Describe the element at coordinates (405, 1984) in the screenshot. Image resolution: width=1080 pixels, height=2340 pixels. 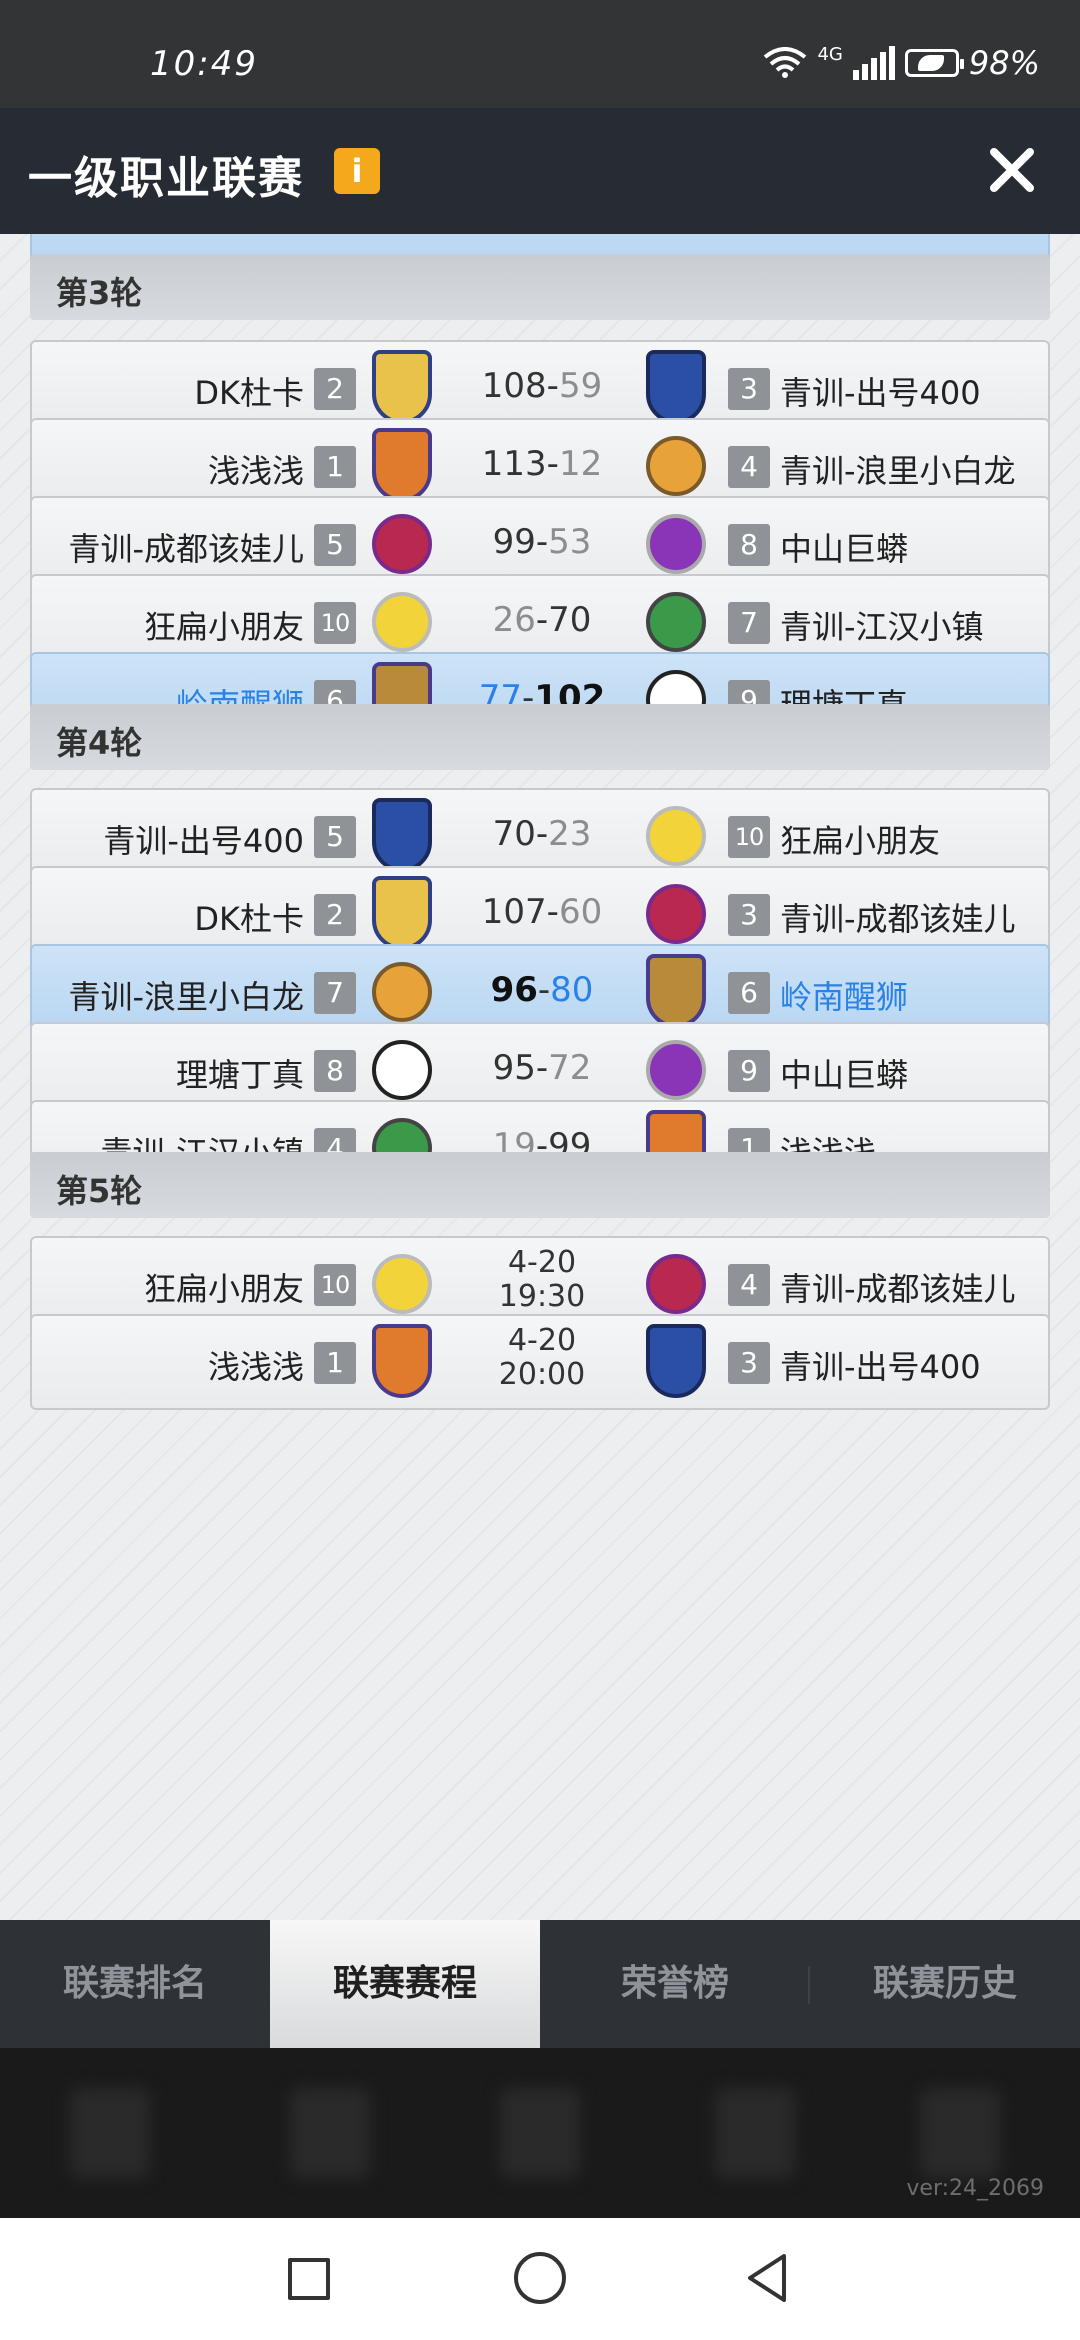
I see `tab-schedule: 联赛赛程` at that location.